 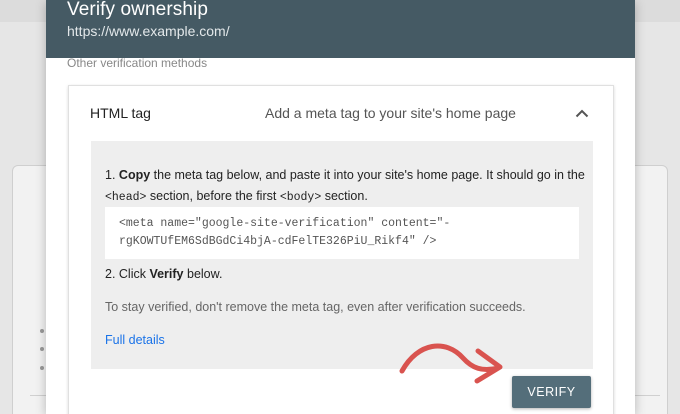 I want to click on other-methods-label: Other verification methods, so click(x=137, y=62).